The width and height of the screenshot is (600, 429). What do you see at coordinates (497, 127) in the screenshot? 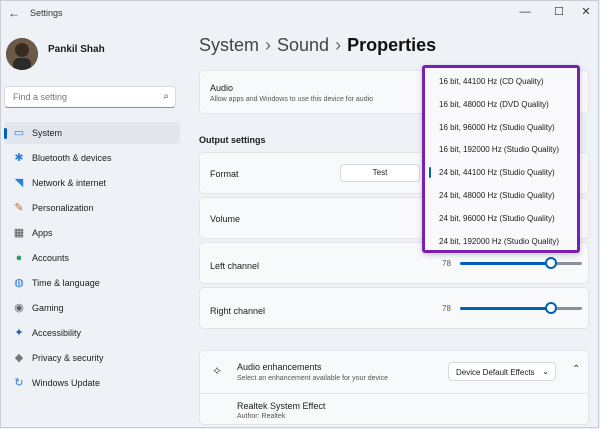
I see `format-option-label: 16 bit, 96000 Hz (Studio Quality)` at bounding box center [497, 127].